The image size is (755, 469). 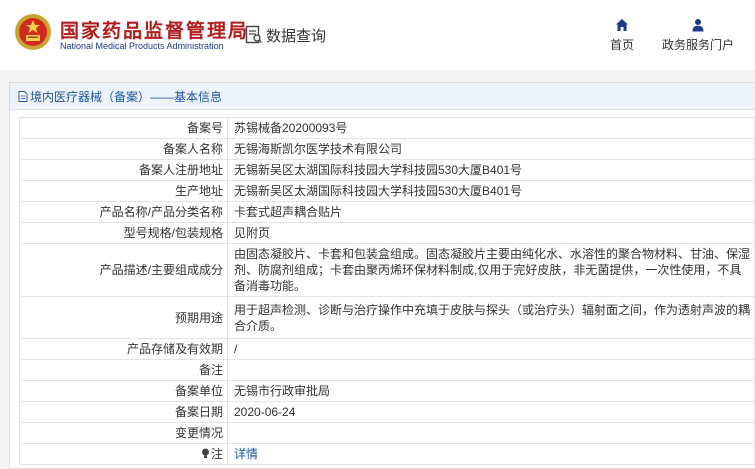 What do you see at coordinates (491, 233) in the screenshot?
I see `field-value: 见附页` at bounding box center [491, 233].